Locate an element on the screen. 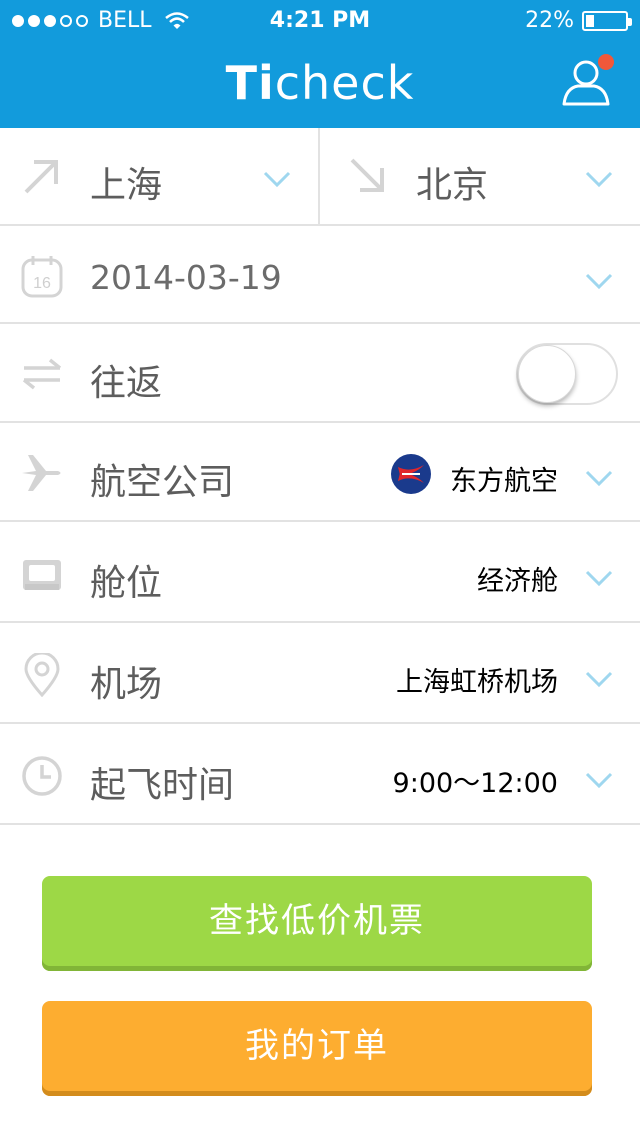  destination-city: 北京 is located at coordinates (452, 185).